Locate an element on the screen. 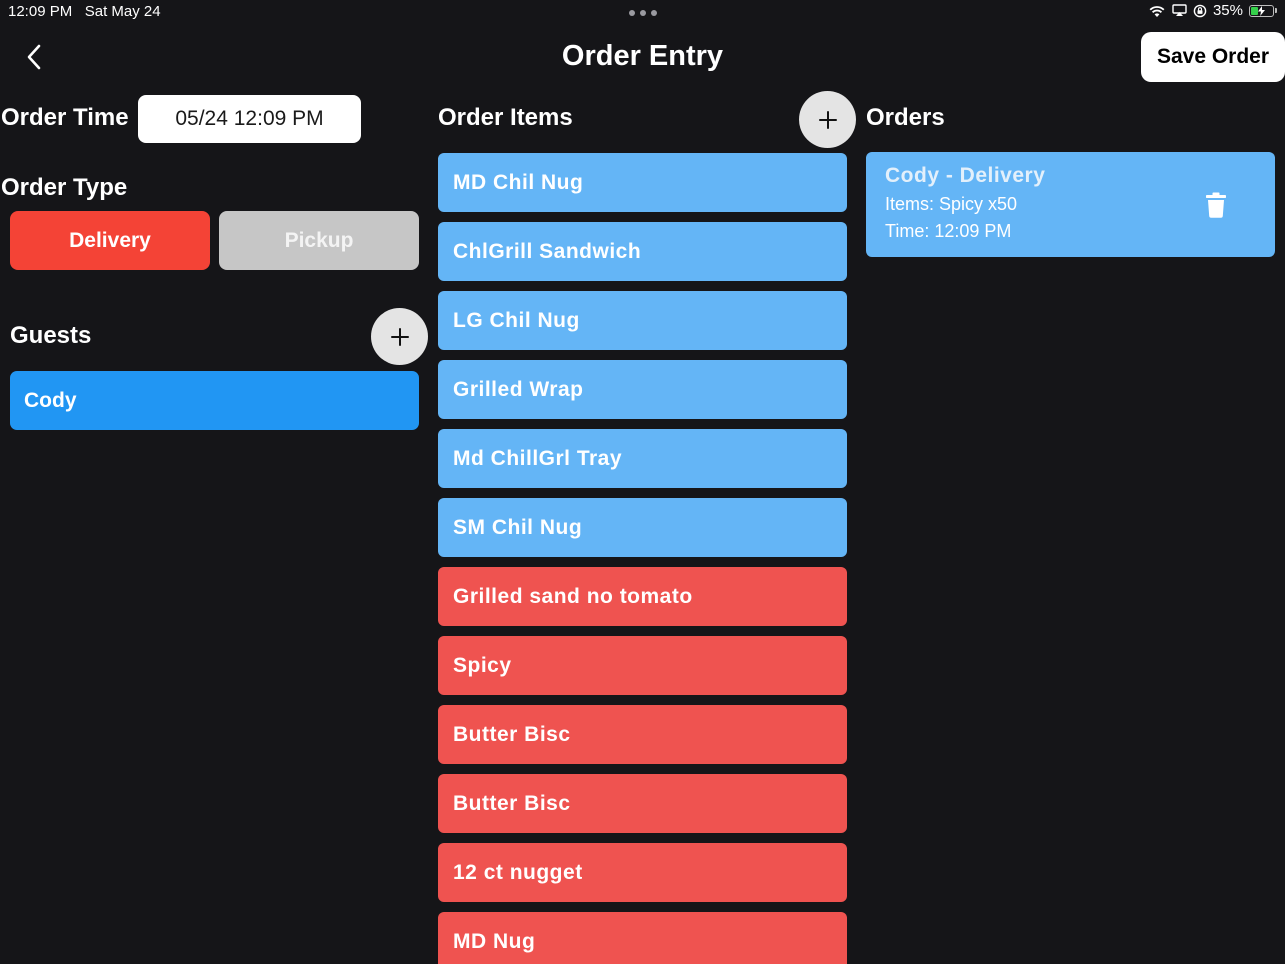 This screenshot has height=964, width=1285. order-item: MD Chil Nug is located at coordinates (642, 182).